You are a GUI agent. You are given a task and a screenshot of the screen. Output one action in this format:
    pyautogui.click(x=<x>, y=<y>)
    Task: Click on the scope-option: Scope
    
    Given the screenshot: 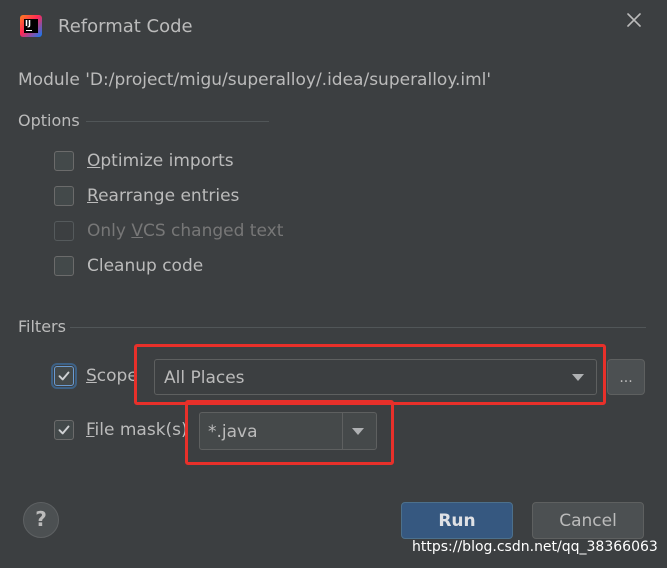 What is the action you would take?
    pyautogui.click(x=94, y=376)
    